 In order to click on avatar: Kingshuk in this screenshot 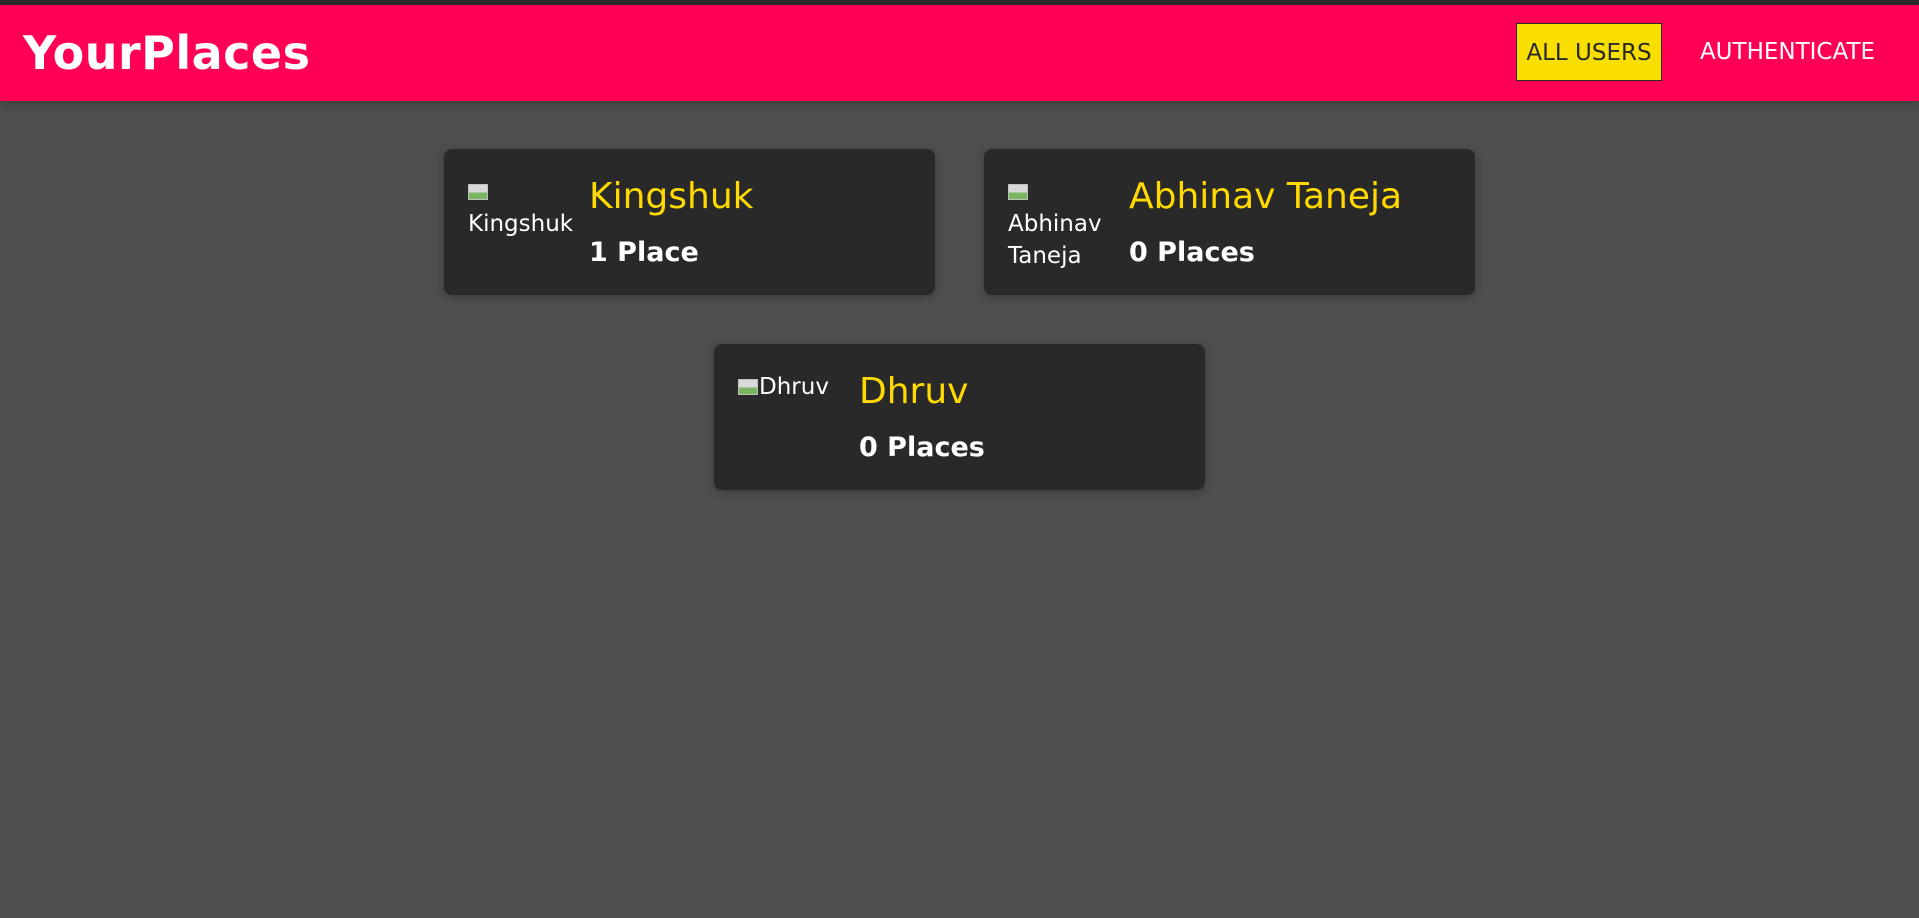, I will do `click(520, 208)`.